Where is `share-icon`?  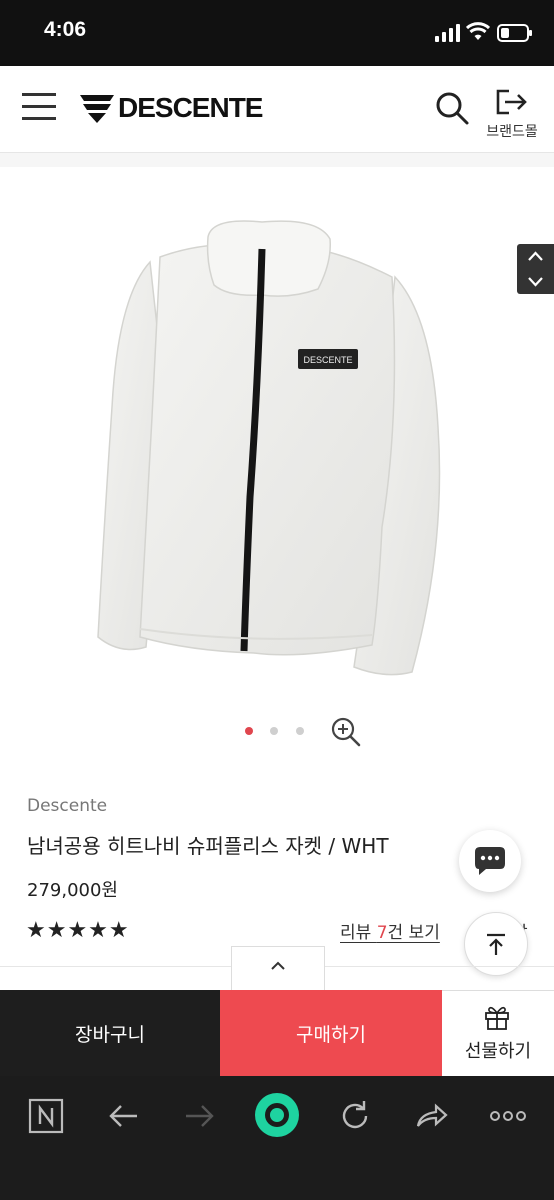 share-icon is located at coordinates (432, 1116).